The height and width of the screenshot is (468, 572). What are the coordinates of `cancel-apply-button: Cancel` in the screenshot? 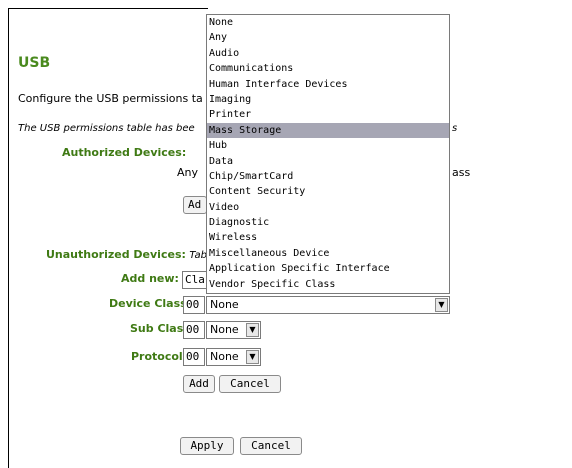 It's located at (271, 446).